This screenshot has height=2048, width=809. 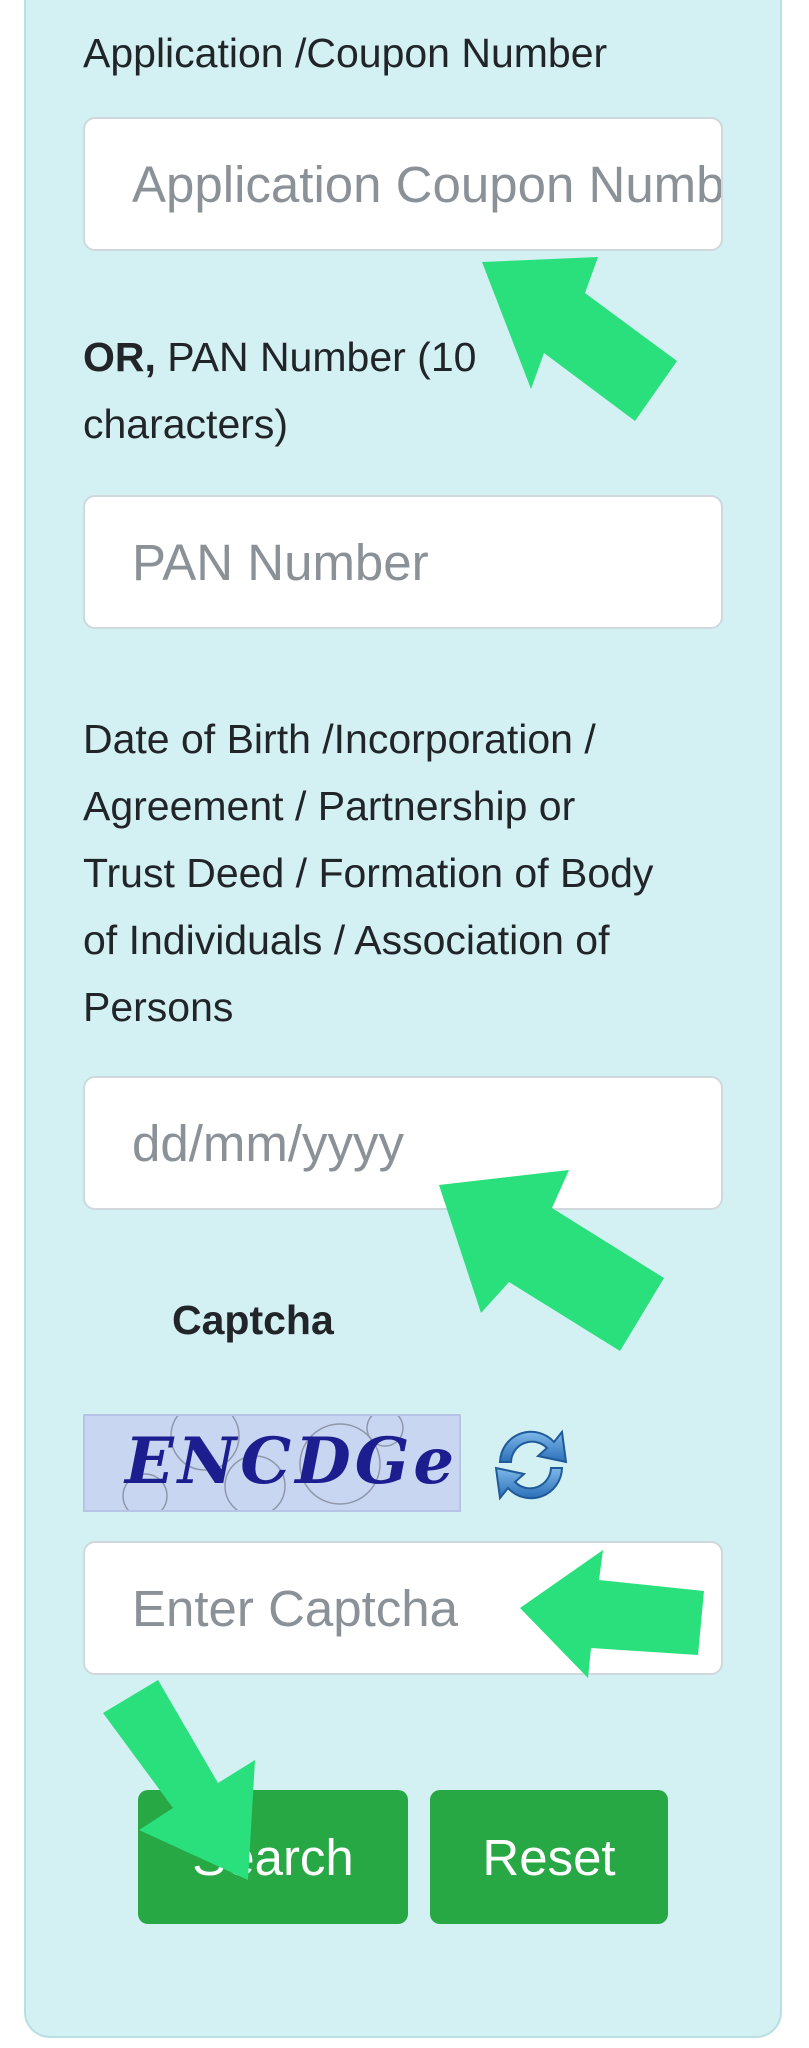 I want to click on captcha-image: ENCDGe, so click(x=272, y=1463).